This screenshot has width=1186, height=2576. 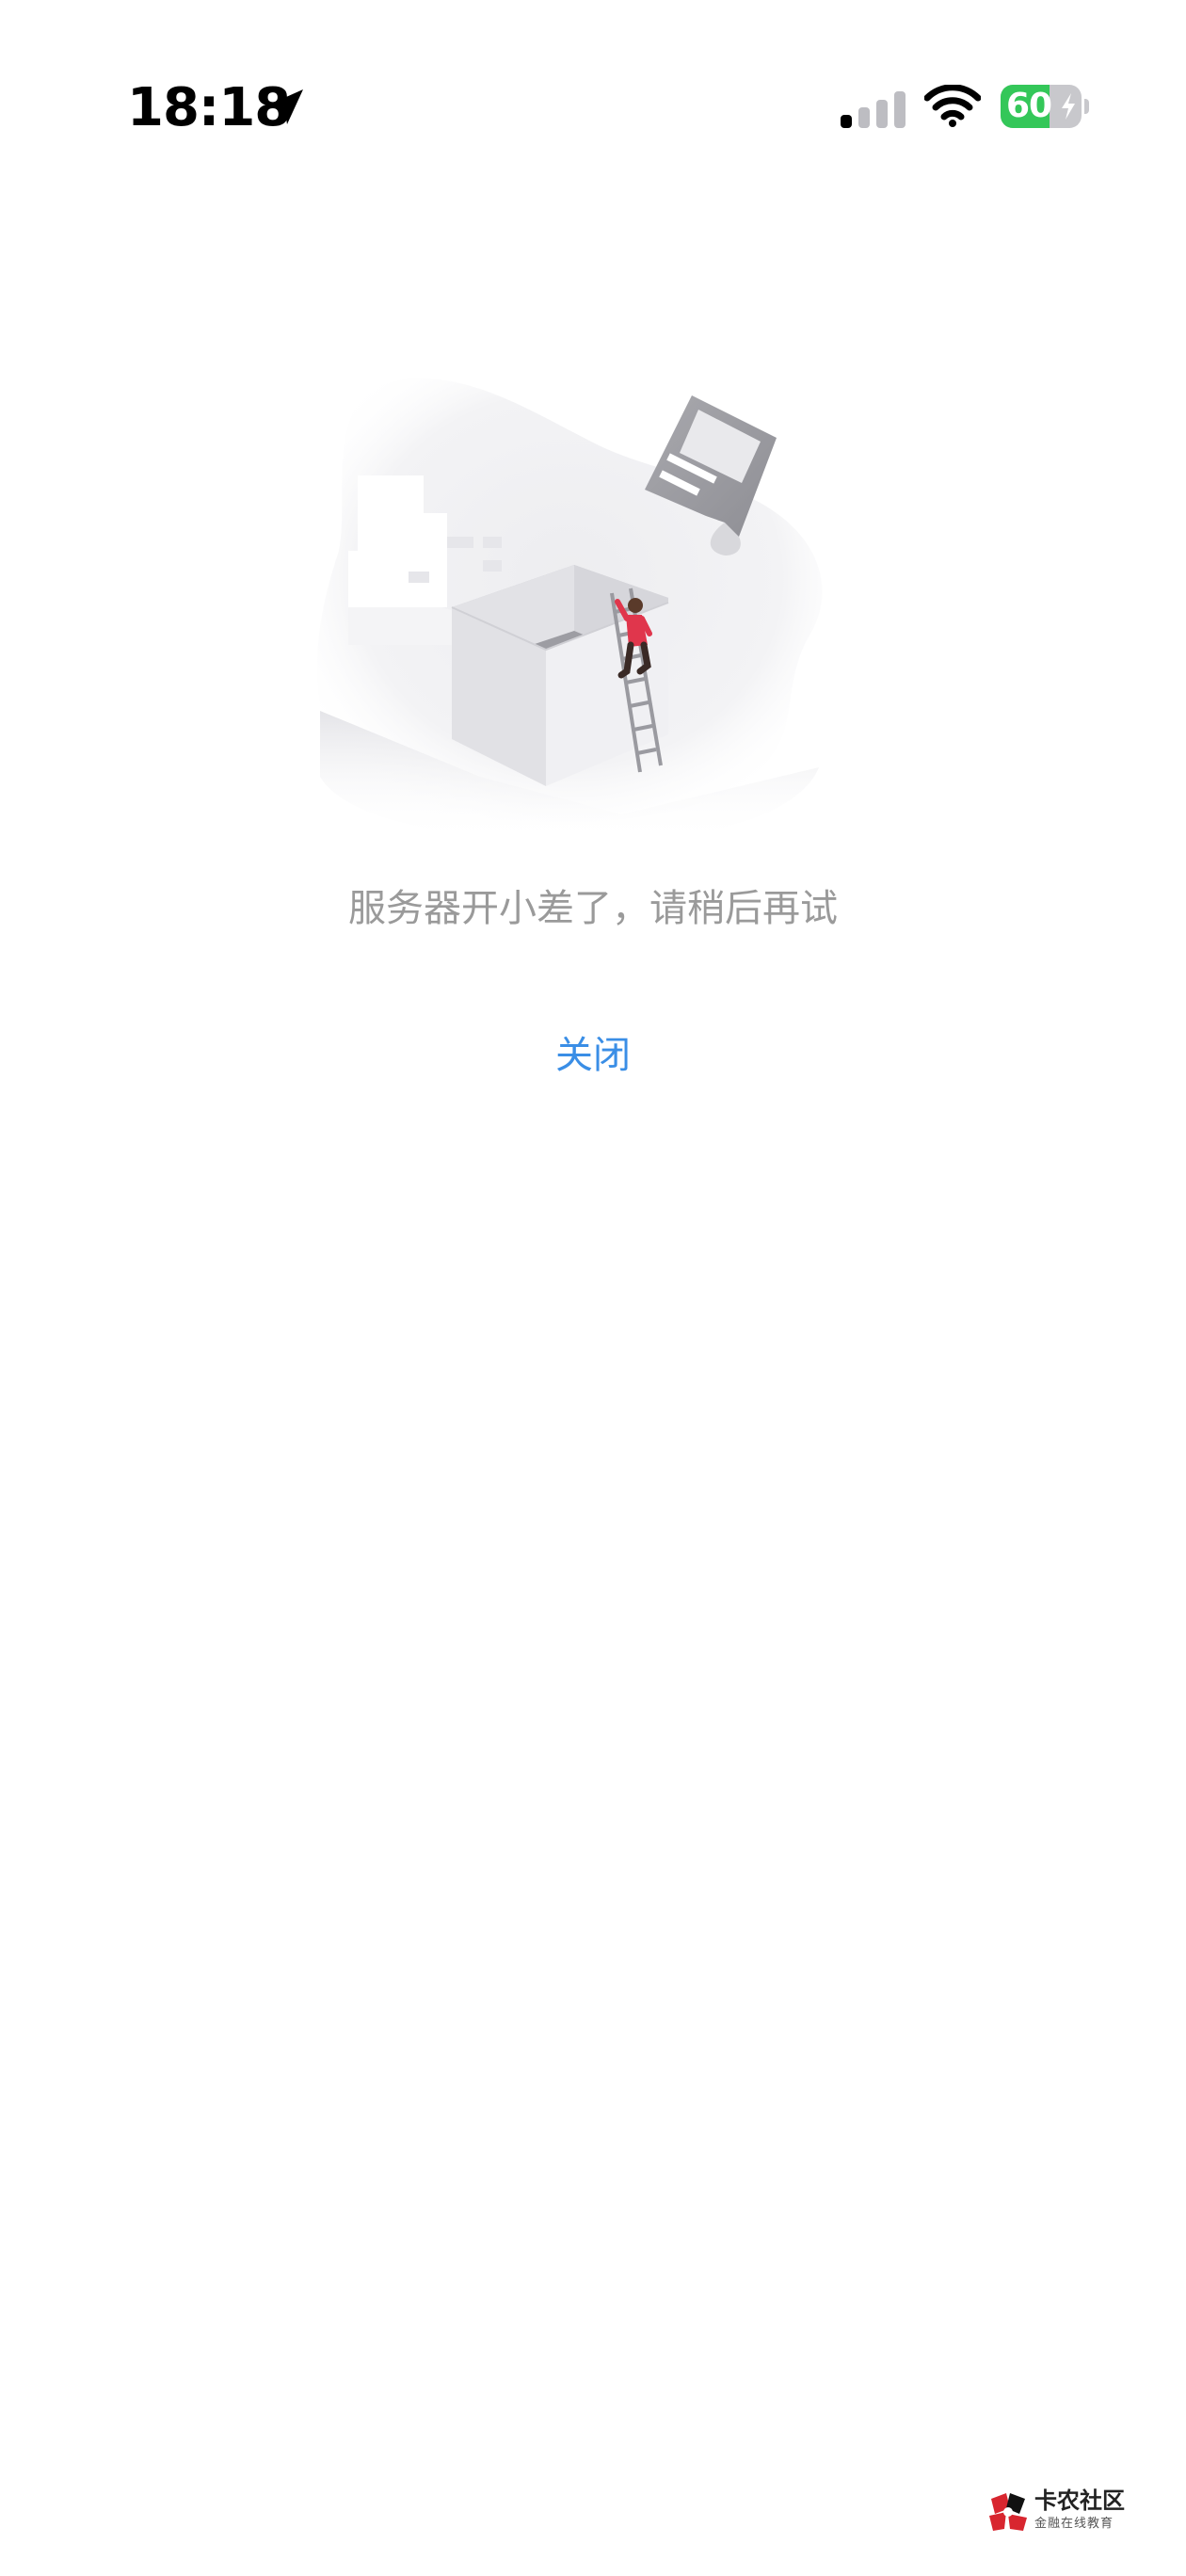 What do you see at coordinates (1074, 2524) in the screenshot?
I see `watermark-subtitle: 金融在线教育` at bounding box center [1074, 2524].